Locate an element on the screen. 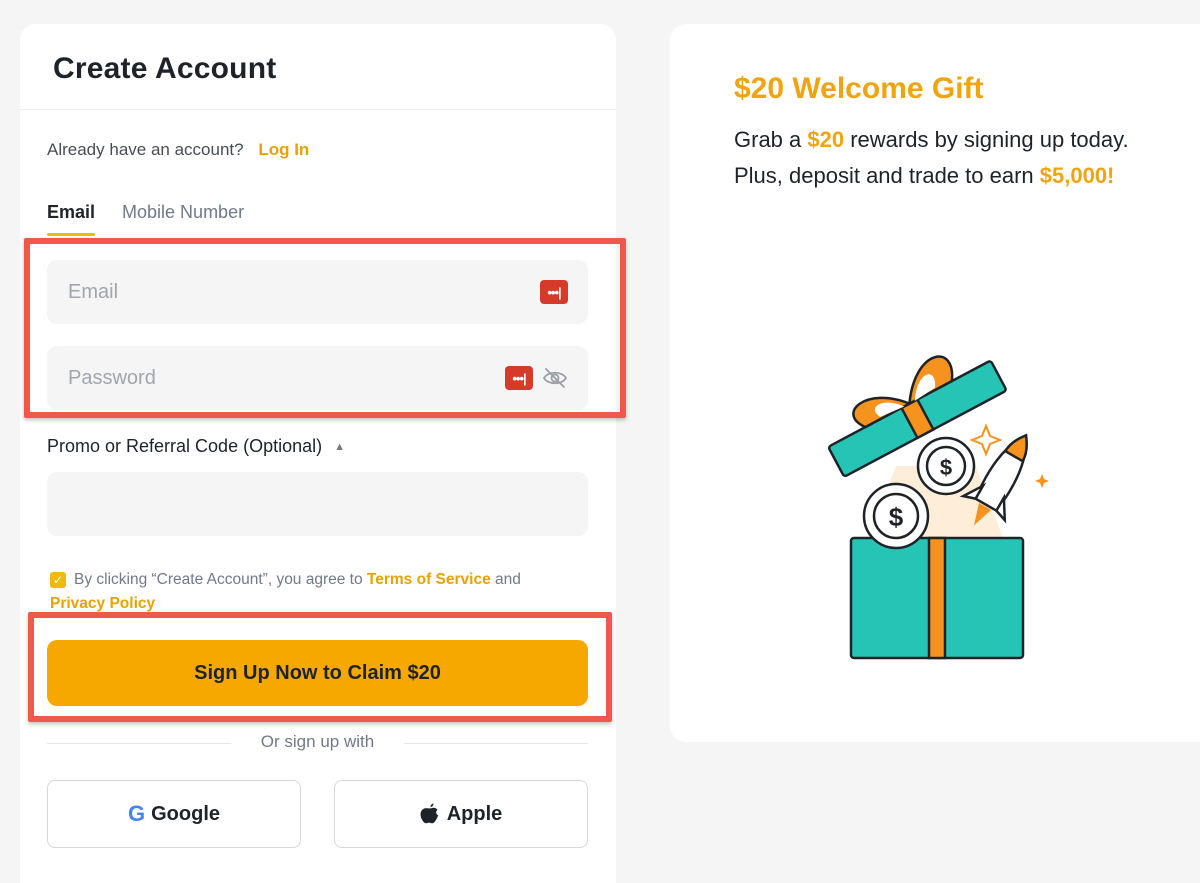 This screenshot has height=883, width=1200. gift-desc-amount: $20 is located at coordinates (826, 139).